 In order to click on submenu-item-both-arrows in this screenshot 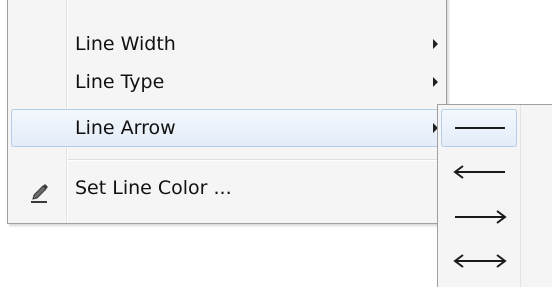, I will do `click(479, 261)`.